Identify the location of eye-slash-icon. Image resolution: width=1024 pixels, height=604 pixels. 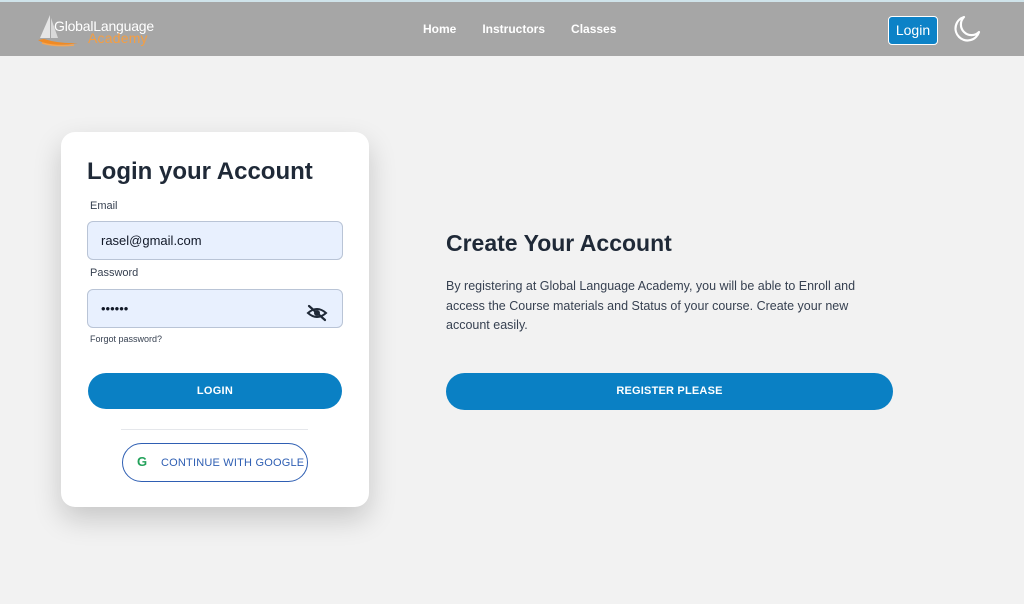
(317, 317).